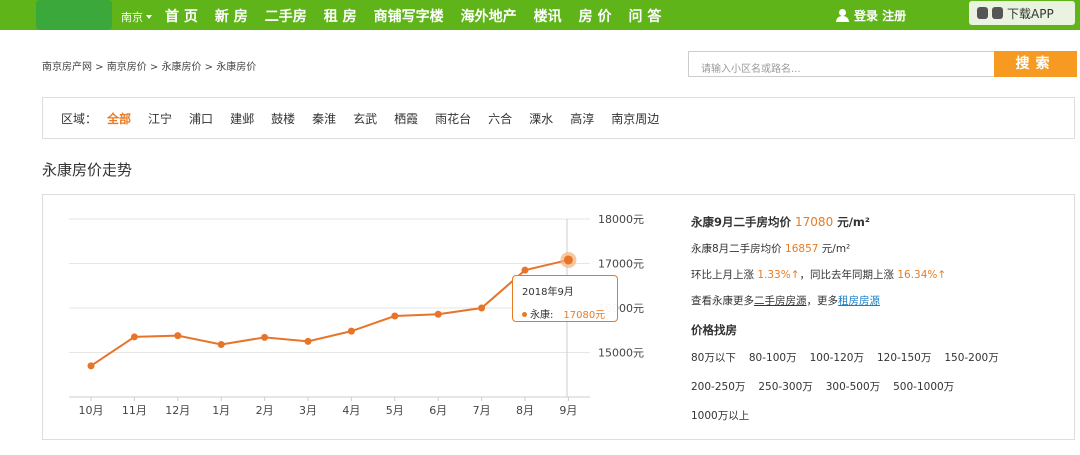 The width and height of the screenshot is (1080, 455). Describe the element at coordinates (621, 353) in the screenshot. I see `y-tick-label: 15000元` at that location.